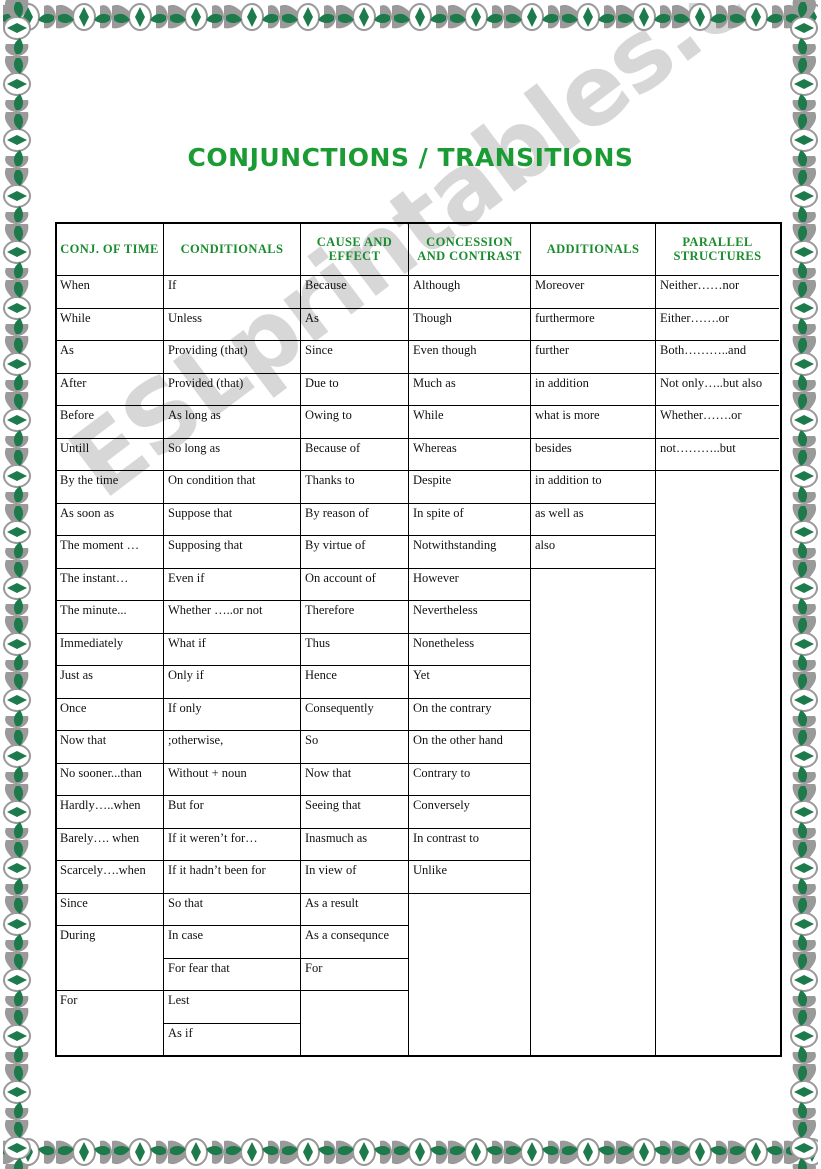 The width and height of the screenshot is (821, 1169). Describe the element at coordinates (593, 487) in the screenshot. I see `table-cell: in addition to` at that location.